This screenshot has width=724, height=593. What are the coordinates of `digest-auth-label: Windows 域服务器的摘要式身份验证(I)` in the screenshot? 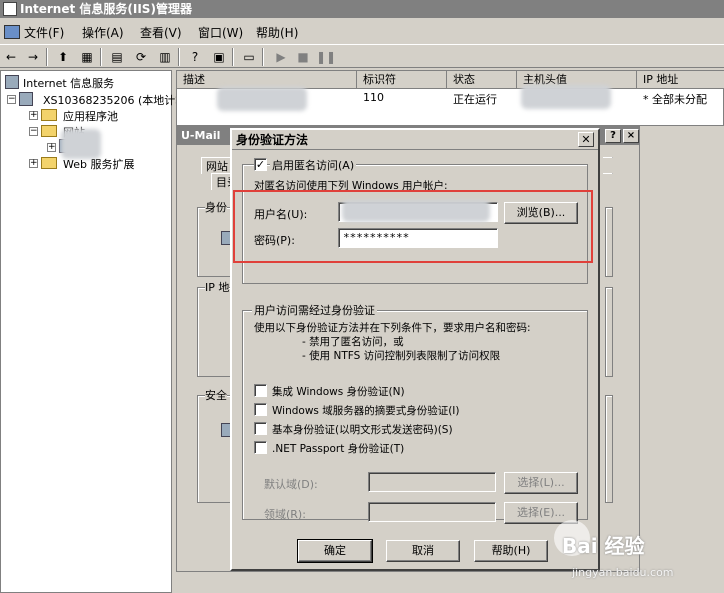 It's located at (366, 411).